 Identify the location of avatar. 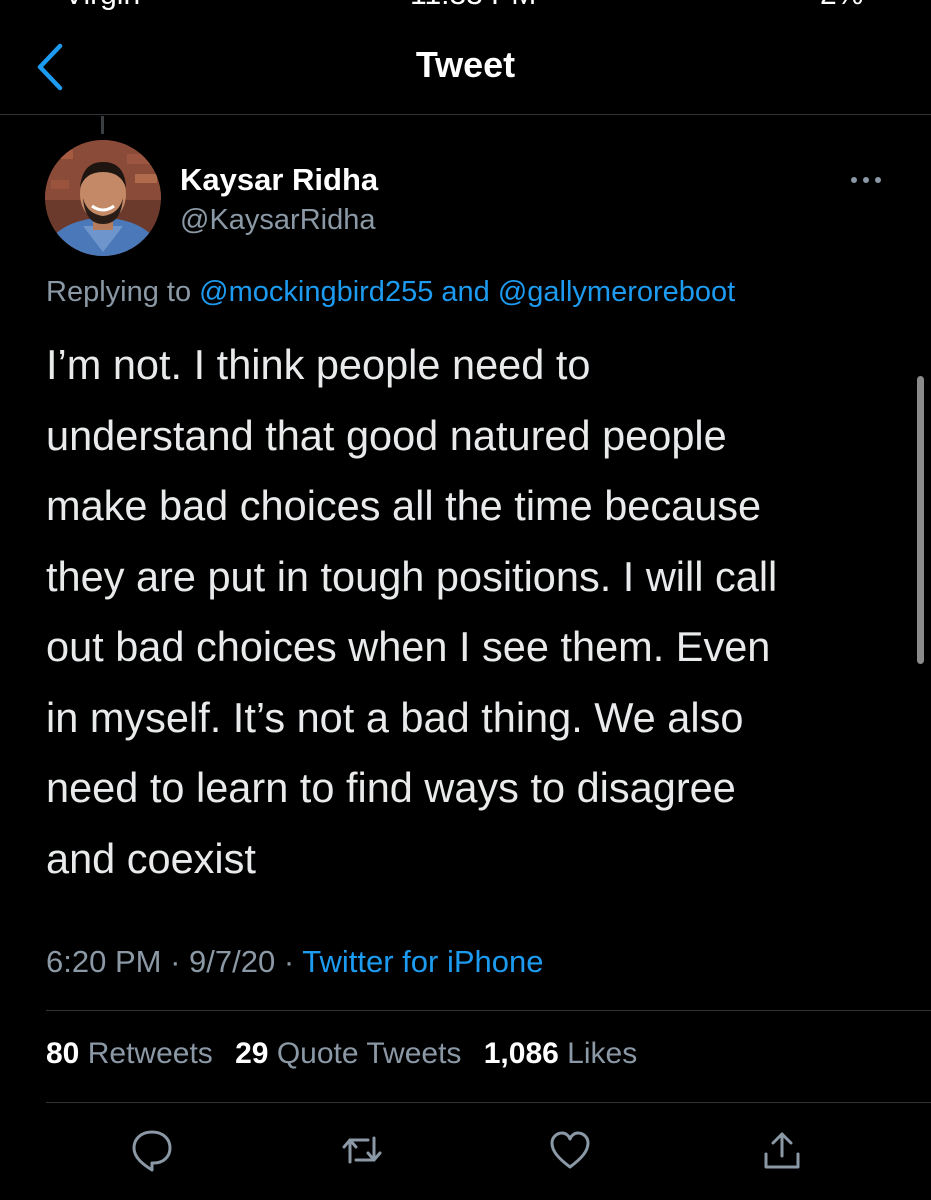
(103, 198).